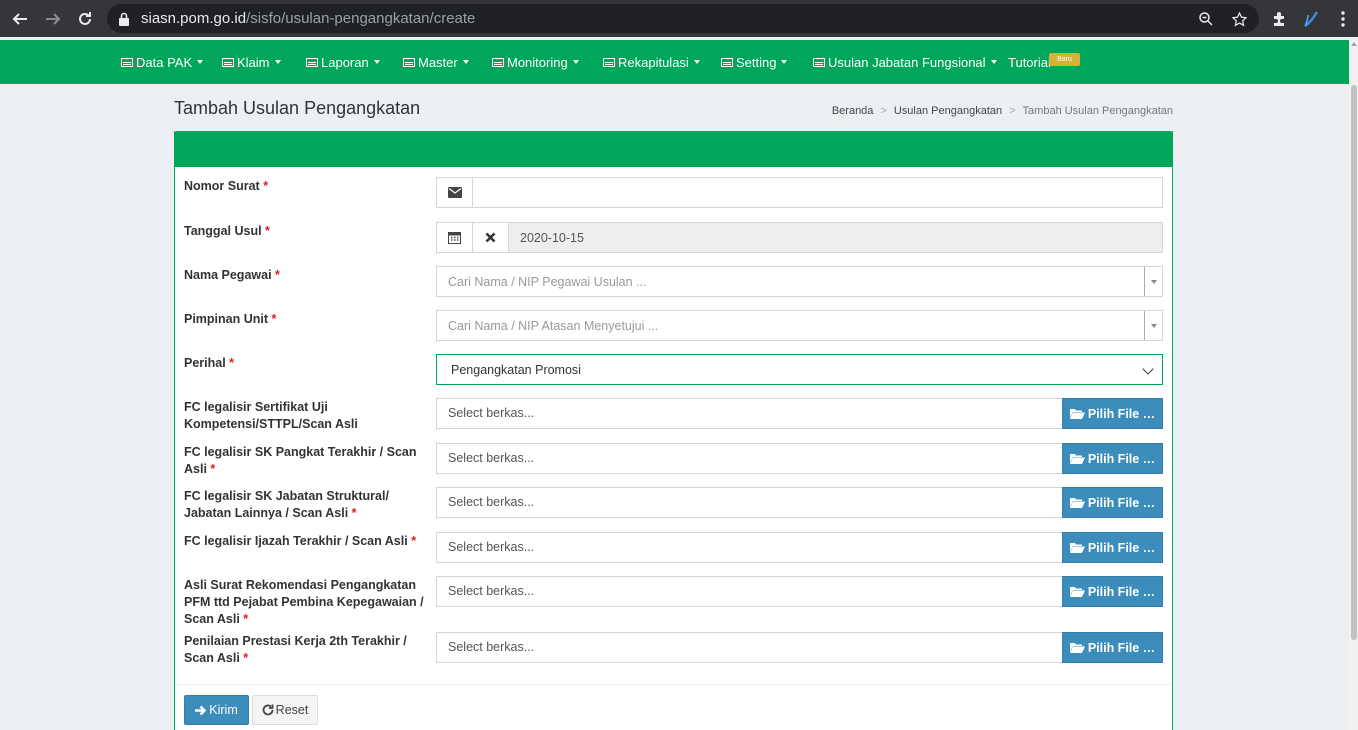  What do you see at coordinates (1354, 362) in the screenshot?
I see `scrollbar-thumb` at bounding box center [1354, 362].